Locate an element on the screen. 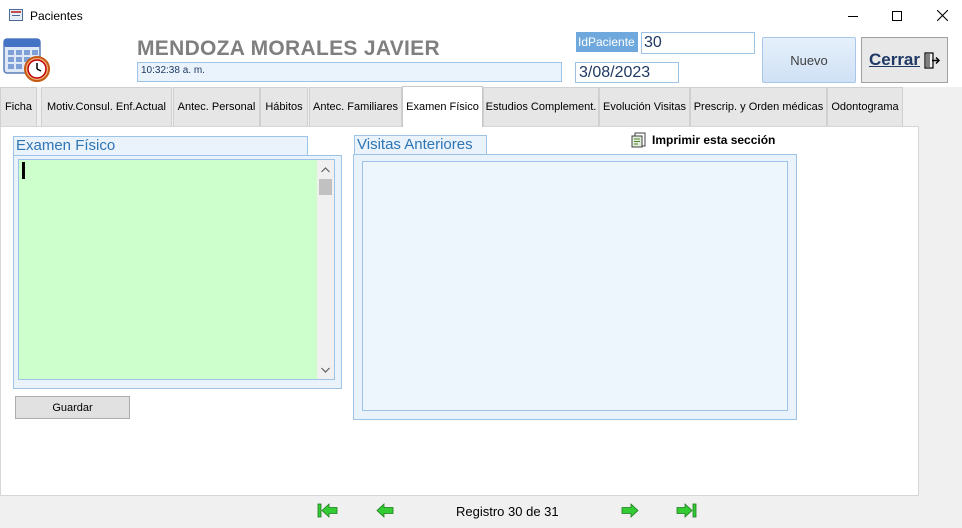  first-record-icon is located at coordinates (327, 510).